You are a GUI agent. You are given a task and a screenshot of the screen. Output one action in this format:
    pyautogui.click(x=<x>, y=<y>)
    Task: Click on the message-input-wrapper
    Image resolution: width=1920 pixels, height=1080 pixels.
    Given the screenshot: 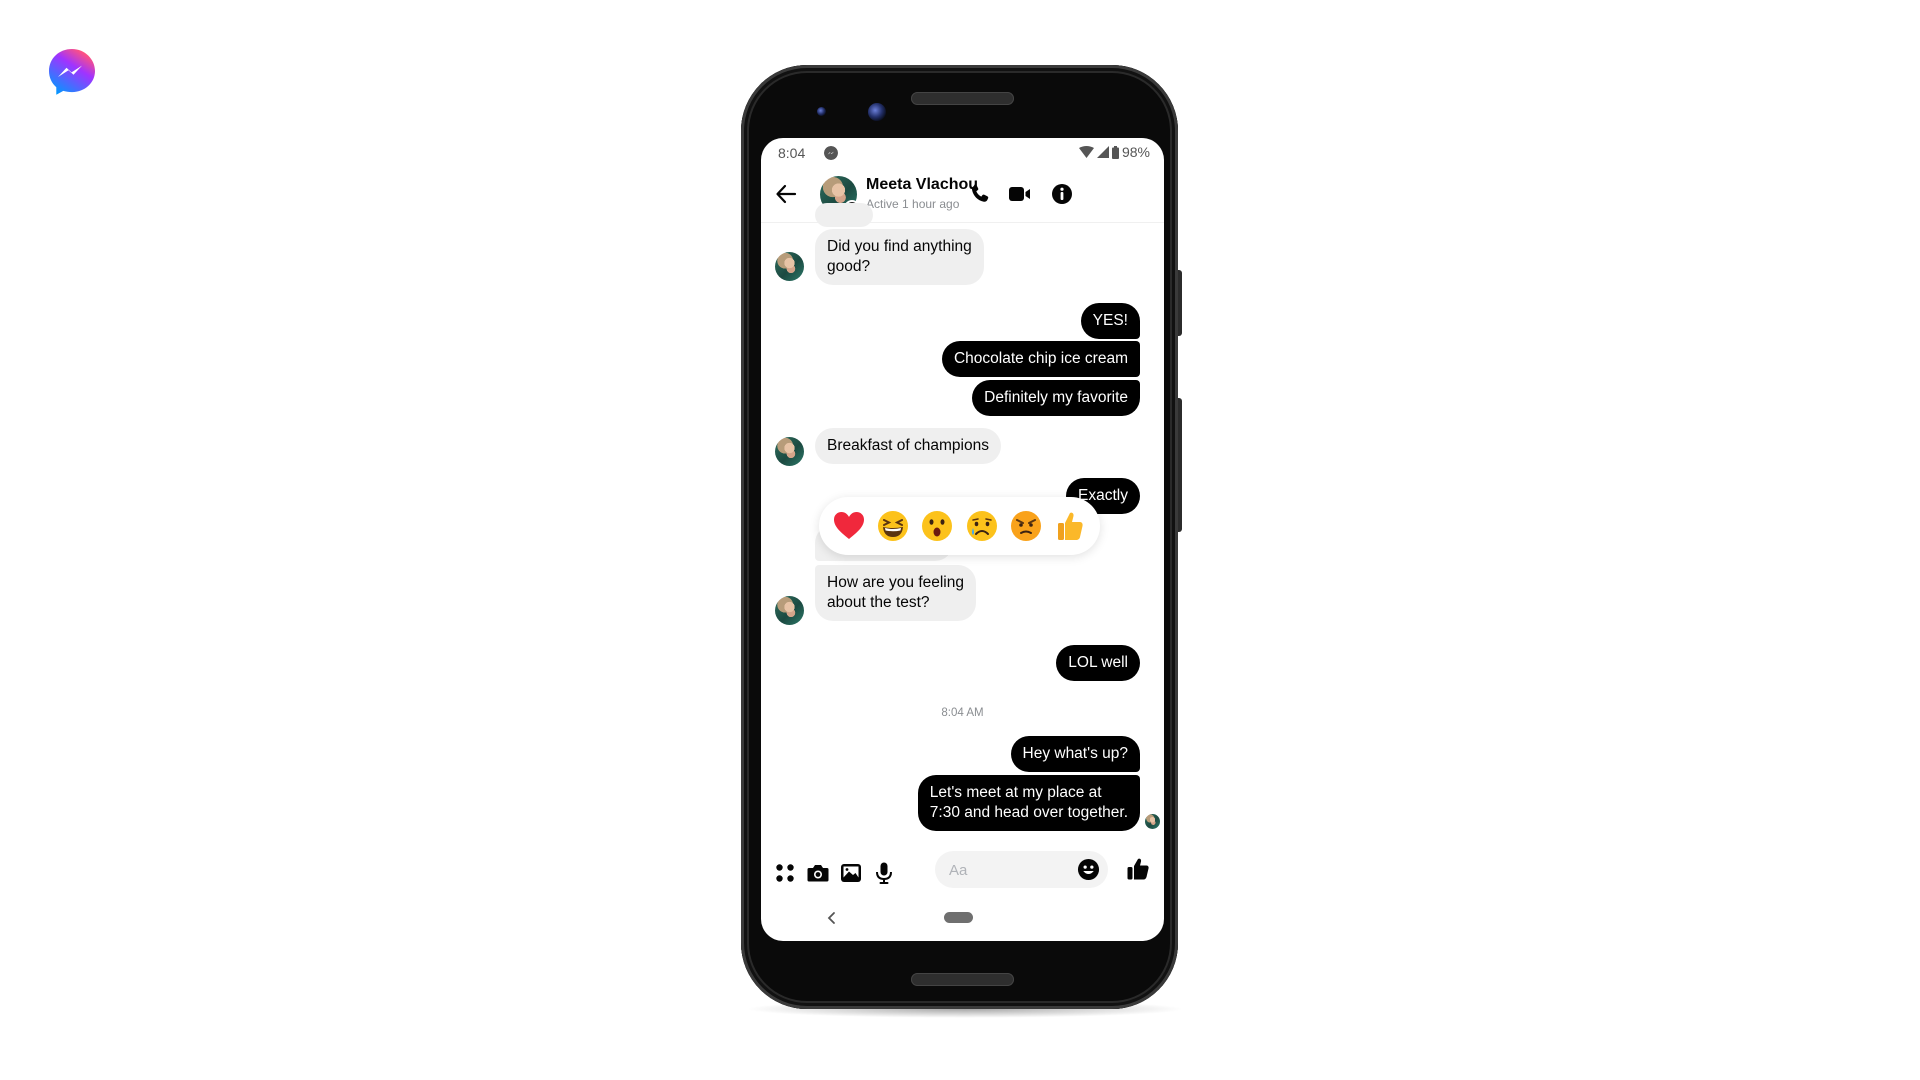 What is the action you would take?
    pyautogui.click(x=1021, y=870)
    